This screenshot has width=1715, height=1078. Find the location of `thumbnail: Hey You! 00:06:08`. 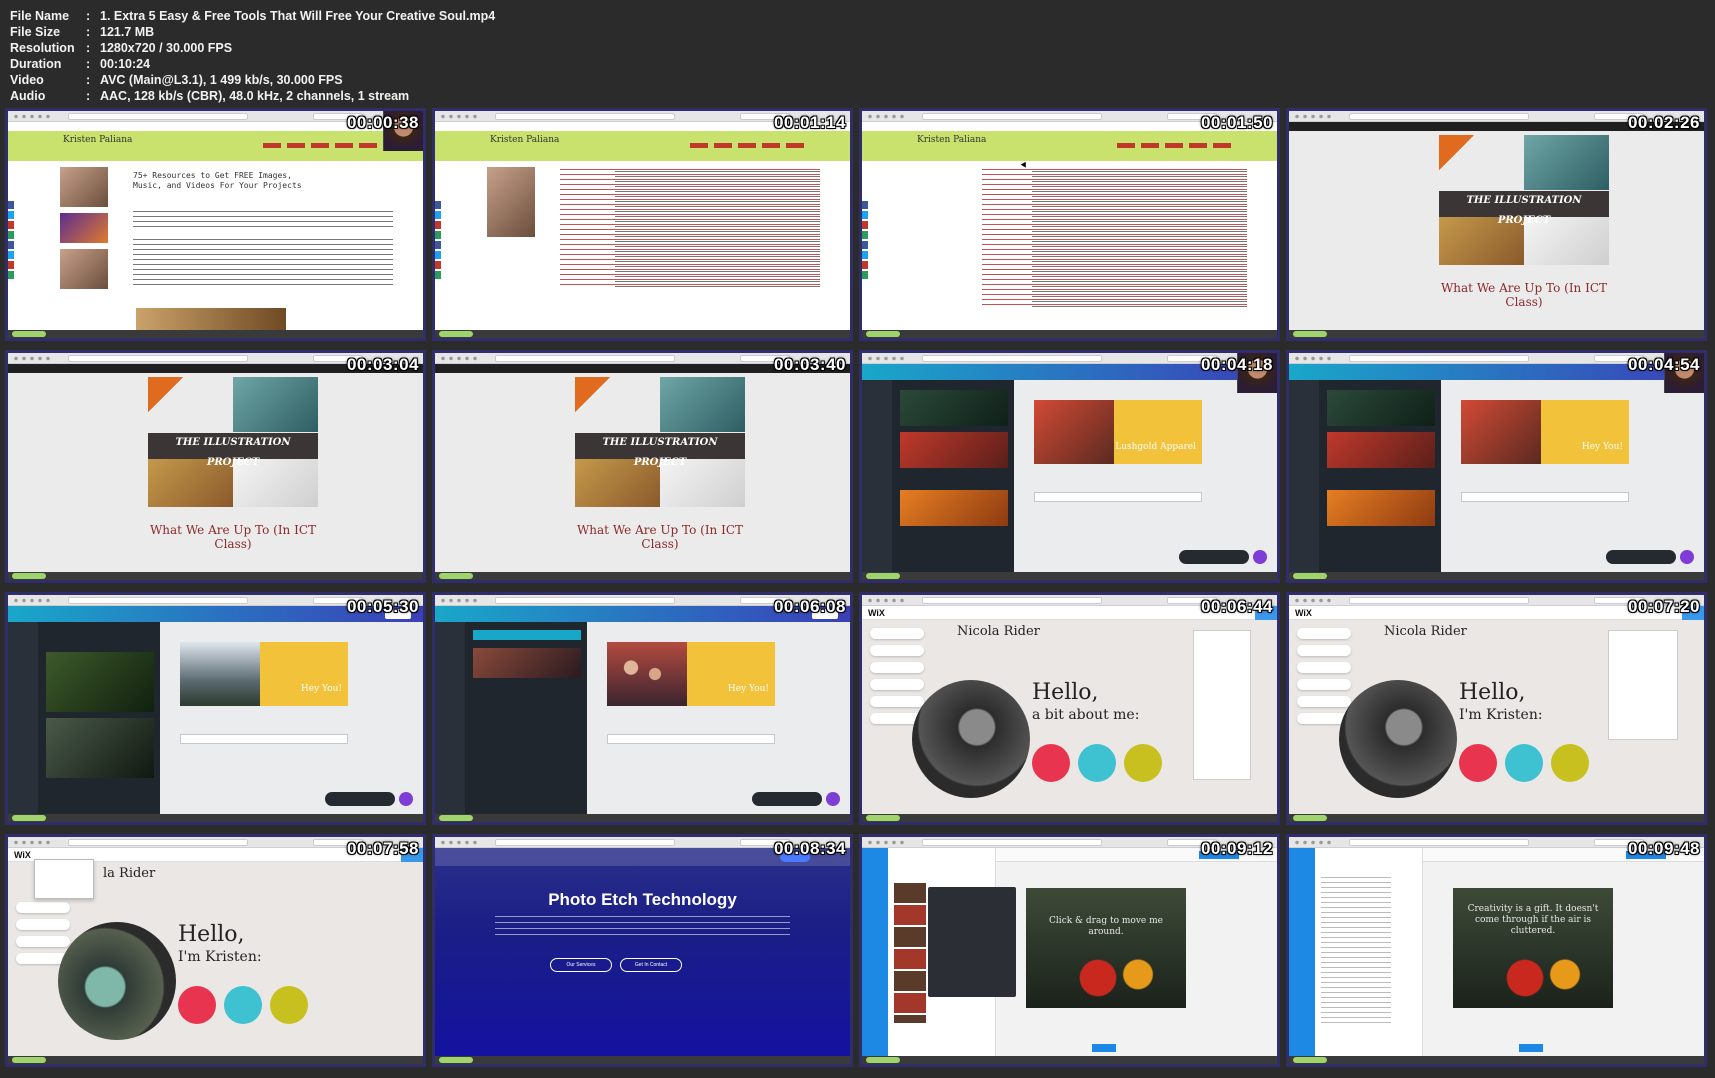

thumbnail: Hey You! 00:06:08 is located at coordinates (642, 708).